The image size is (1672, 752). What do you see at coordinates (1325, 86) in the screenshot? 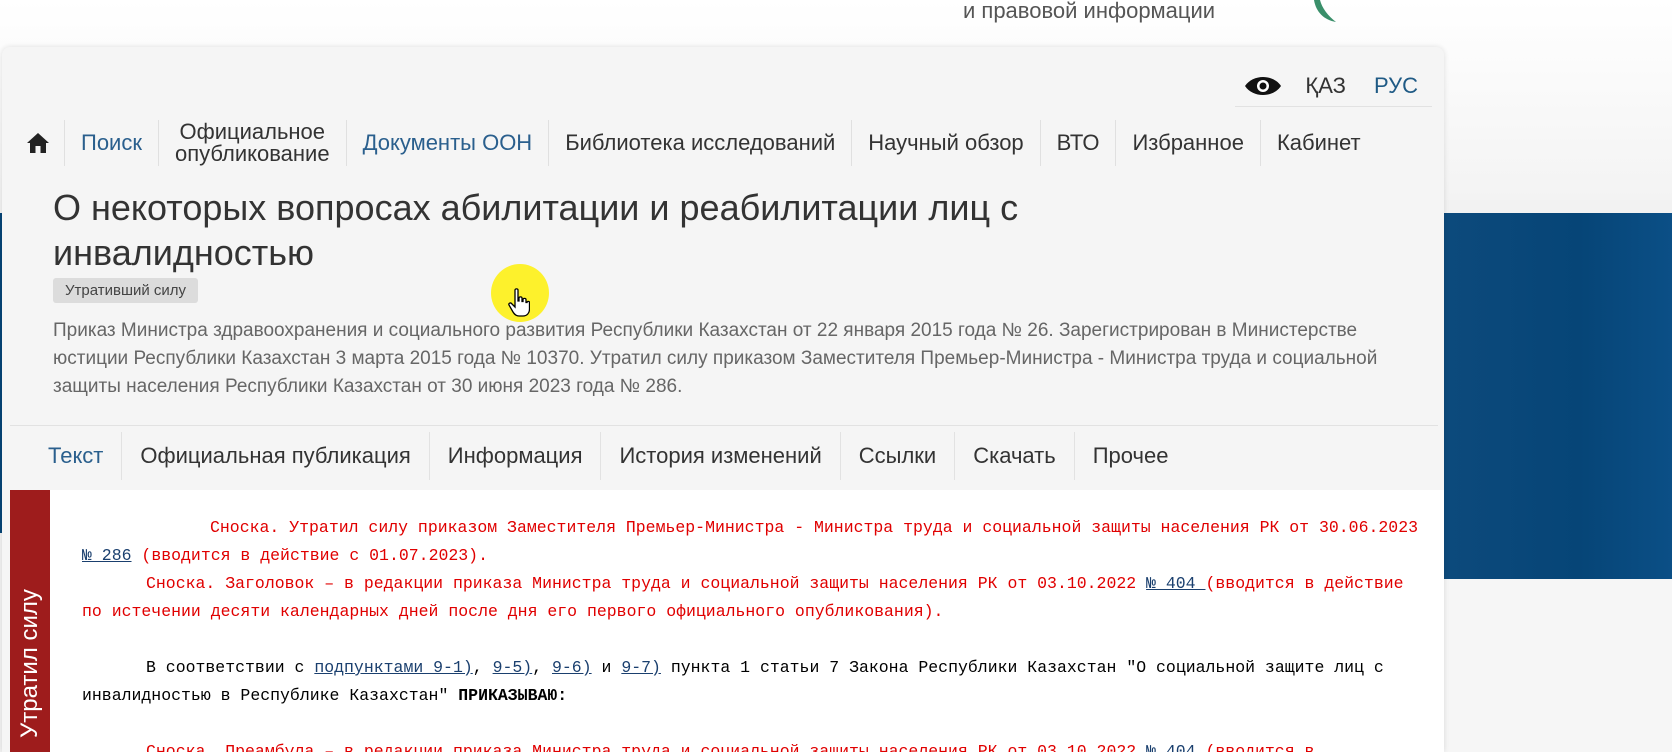
I see `lang-kaz-link: ҚАЗ` at bounding box center [1325, 86].